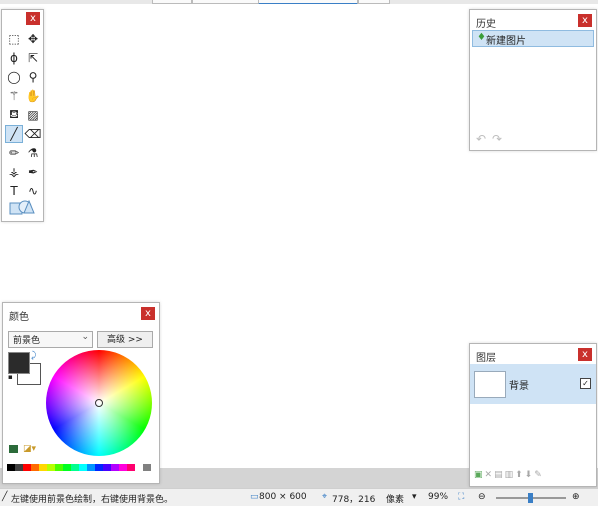  I want to click on colors-close-button: x, so click(148, 313).